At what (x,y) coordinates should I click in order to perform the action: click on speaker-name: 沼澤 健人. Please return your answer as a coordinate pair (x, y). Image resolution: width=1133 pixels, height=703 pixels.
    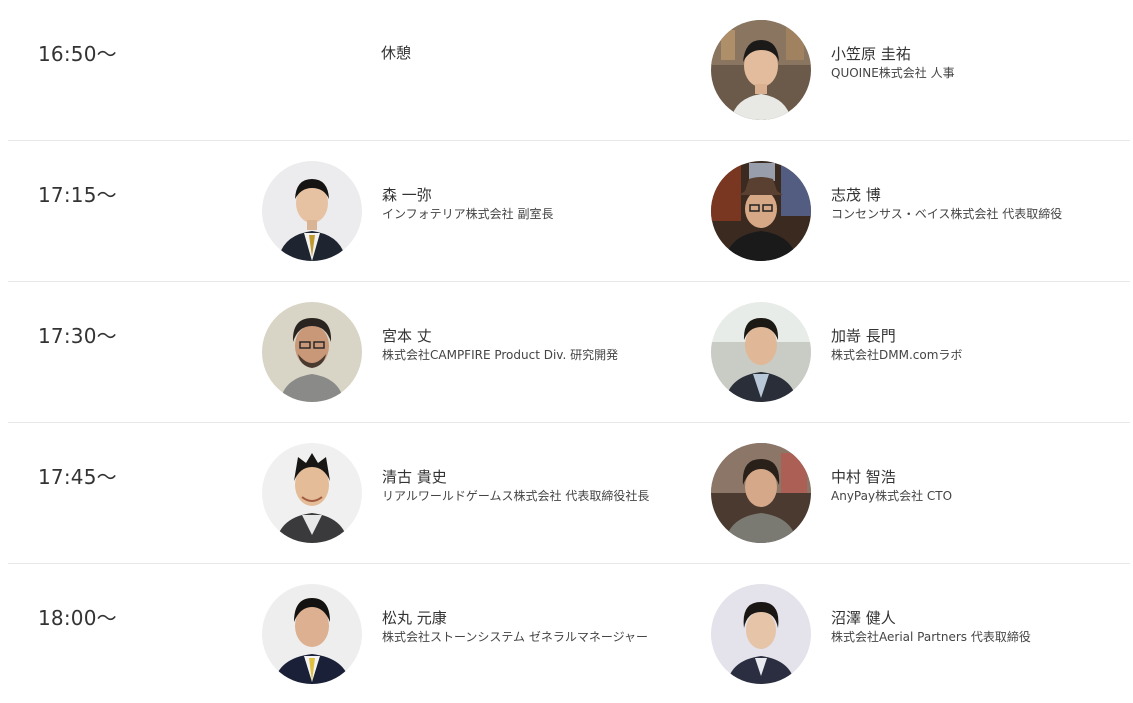
    Looking at the image, I should click on (863, 618).